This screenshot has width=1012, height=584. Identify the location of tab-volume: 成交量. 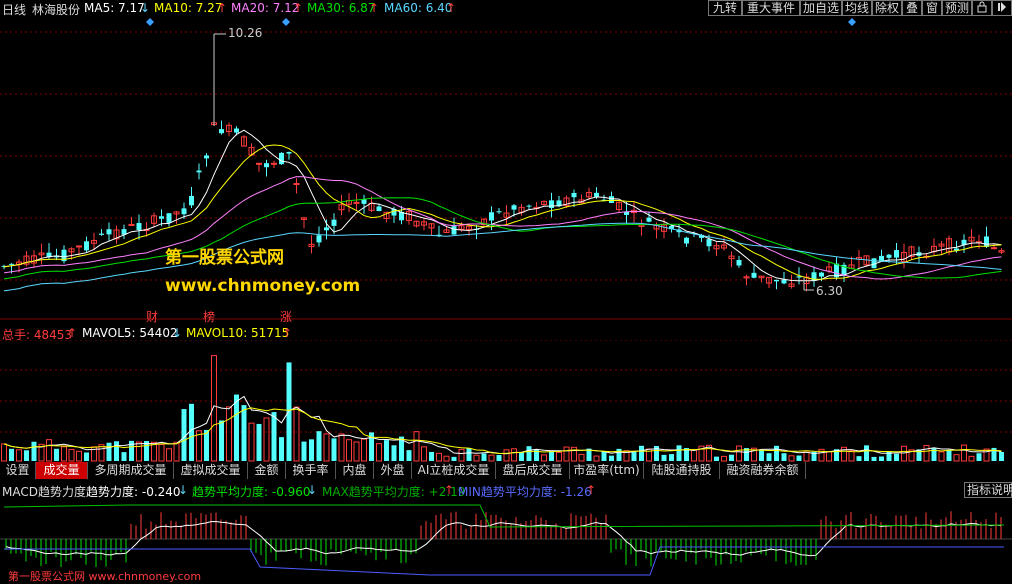
(62, 470).